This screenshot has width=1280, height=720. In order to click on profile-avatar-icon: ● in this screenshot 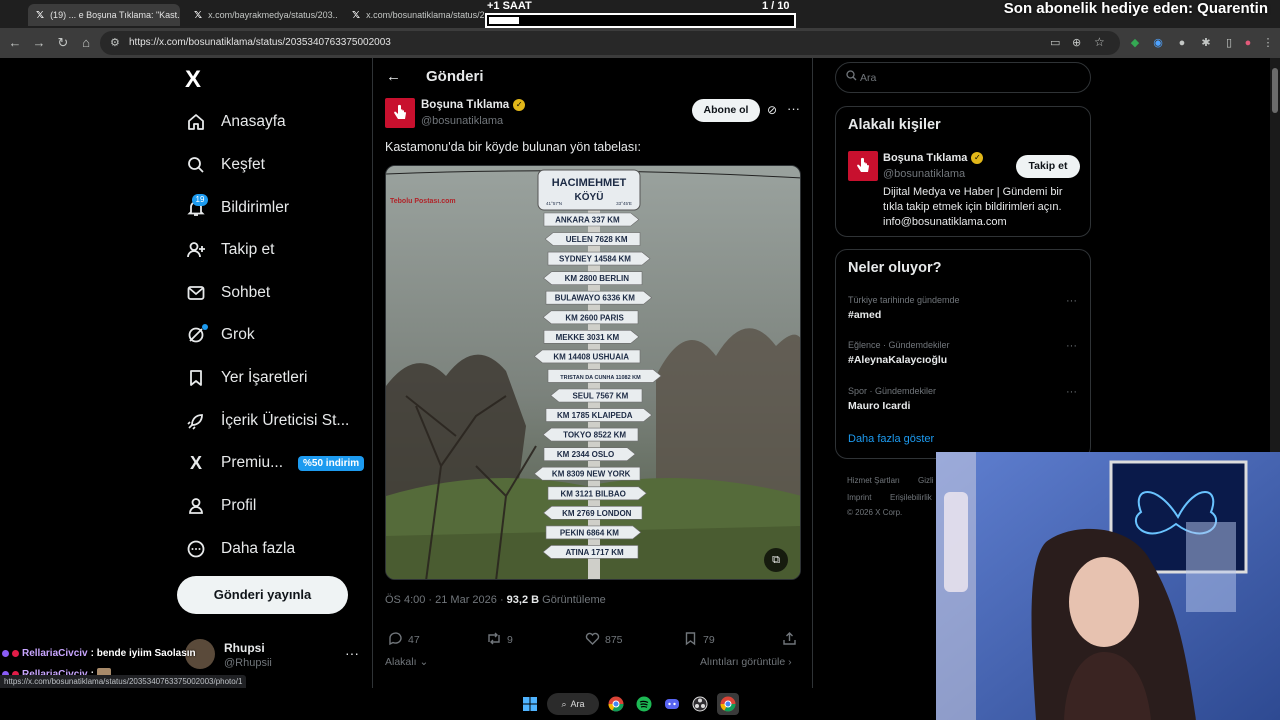, I will do `click(1248, 43)`.